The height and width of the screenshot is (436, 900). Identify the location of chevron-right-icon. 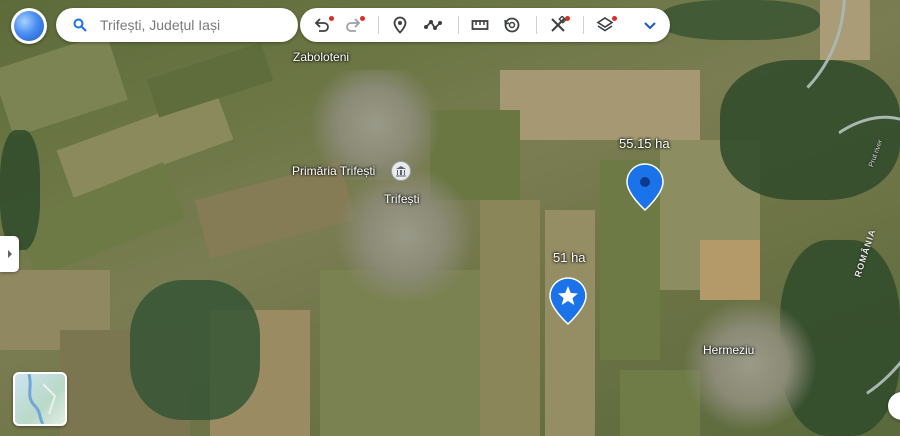
(9, 254).